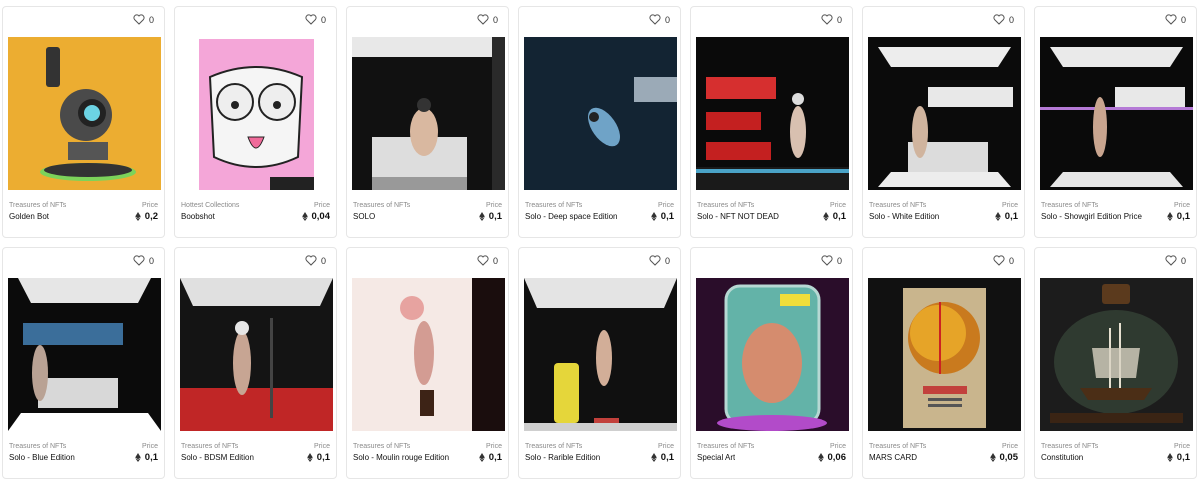 Image resolution: width=1200 pixels, height=484 pixels. What do you see at coordinates (1009, 457) in the screenshot?
I see `price-value: 0,05` at bounding box center [1009, 457].